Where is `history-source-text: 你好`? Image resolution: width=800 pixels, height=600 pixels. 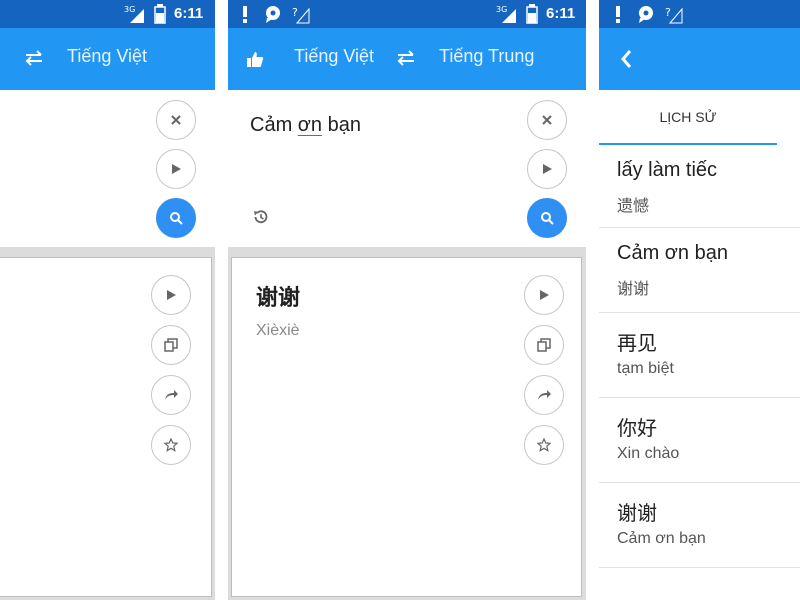 history-source-text: 你好 is located at coordinates (637, 429).